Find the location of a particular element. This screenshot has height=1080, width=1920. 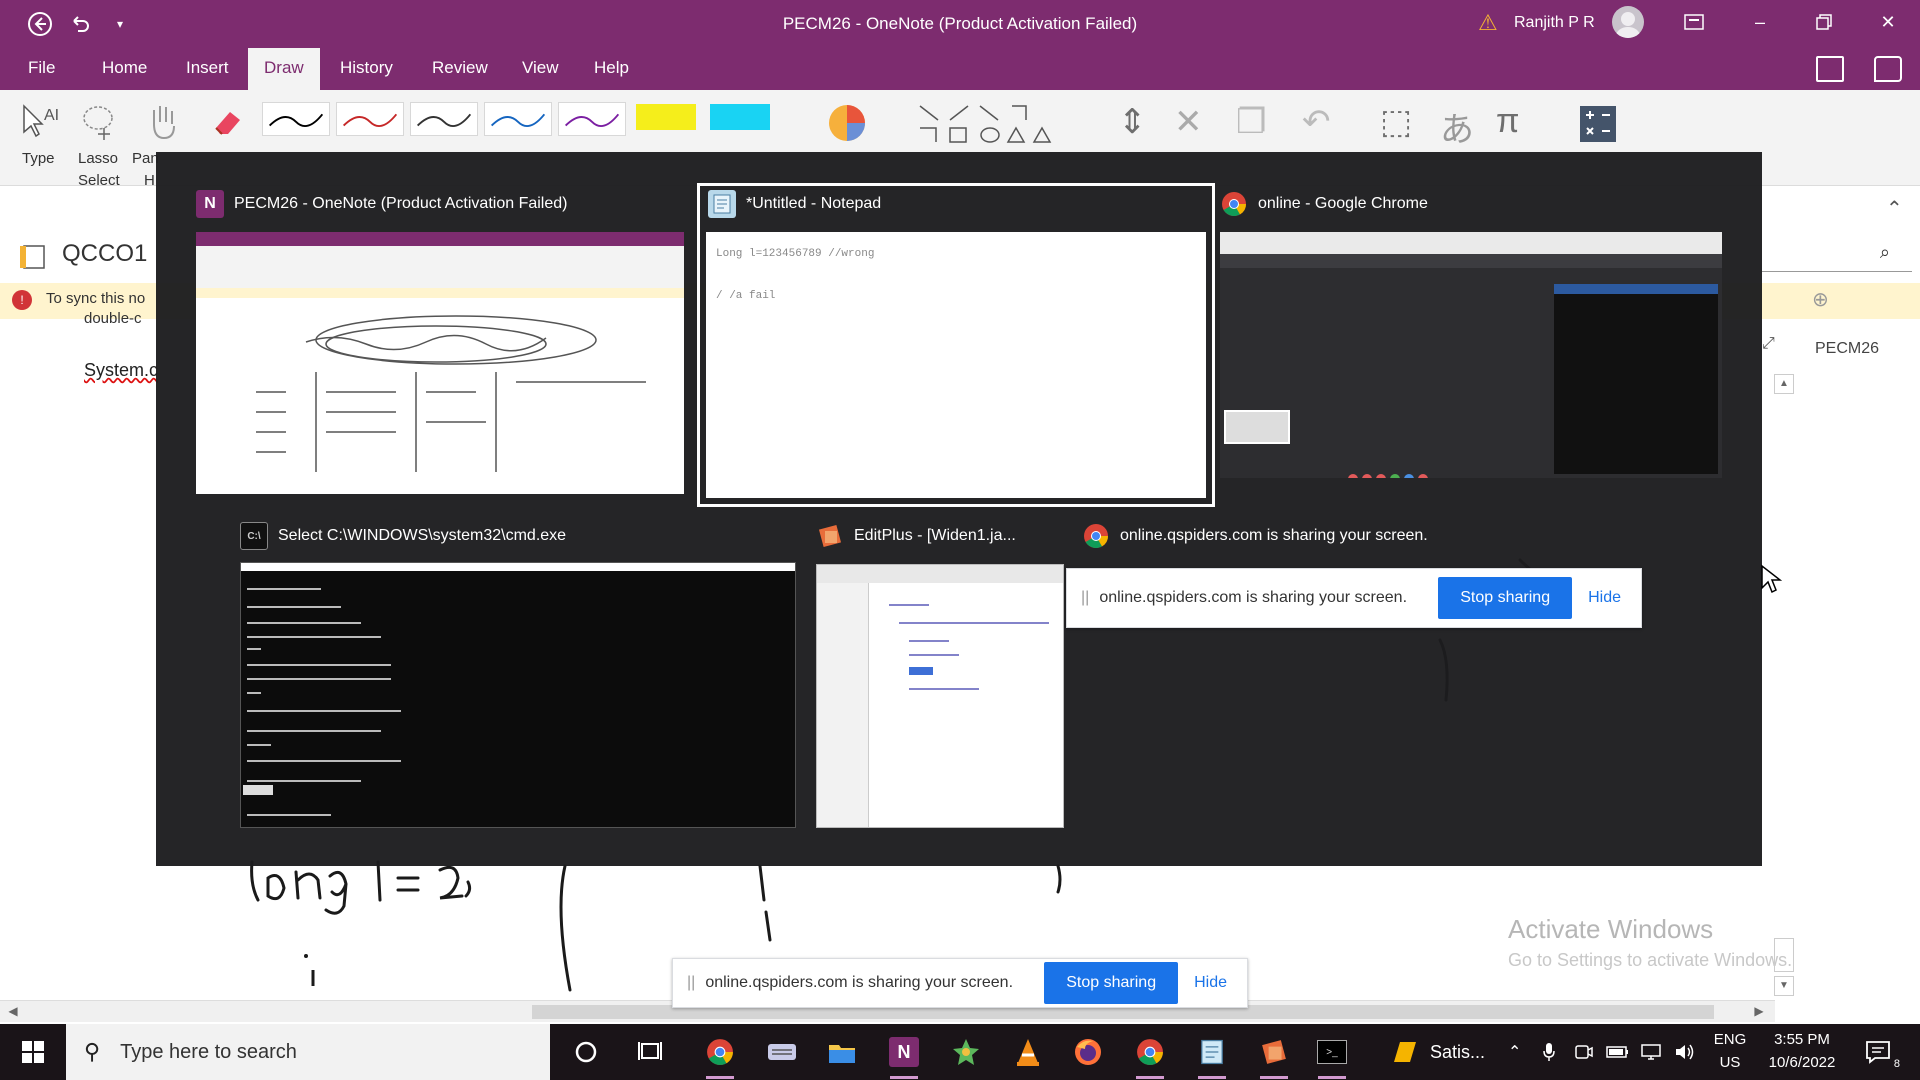

taskbar-sticky-icon is located at coordinates (1404, 1052).